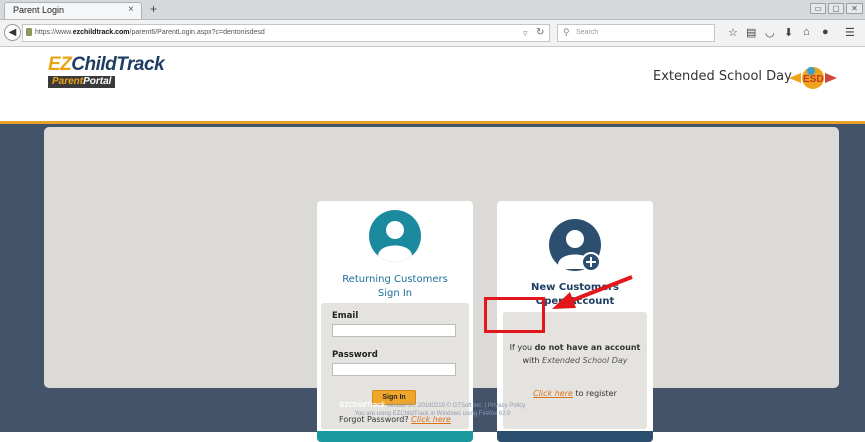 This screenshot has width=865, height=442. I want to click on browser-tab: Parent Login ×, so click(73, 10).